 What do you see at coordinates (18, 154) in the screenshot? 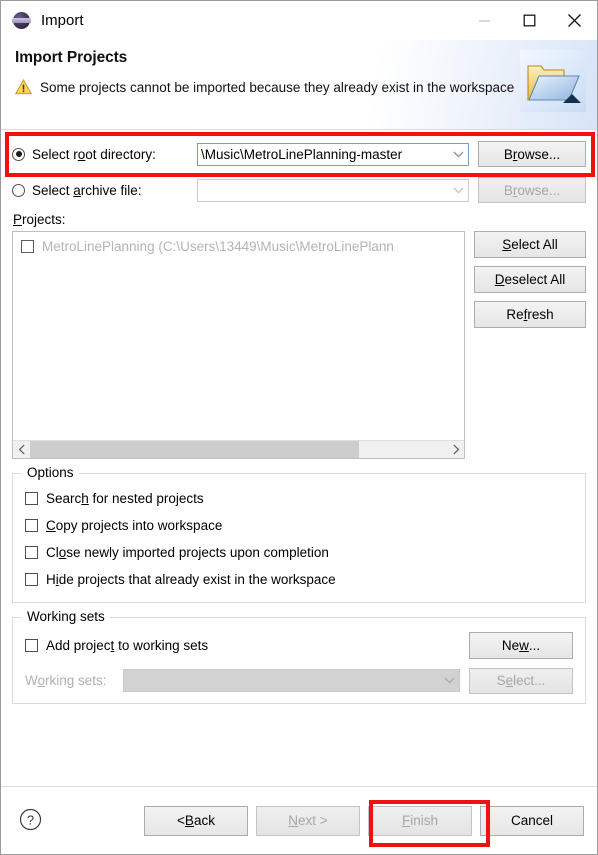
I see `radio-indicator-root` at bounding box center [18, 154].